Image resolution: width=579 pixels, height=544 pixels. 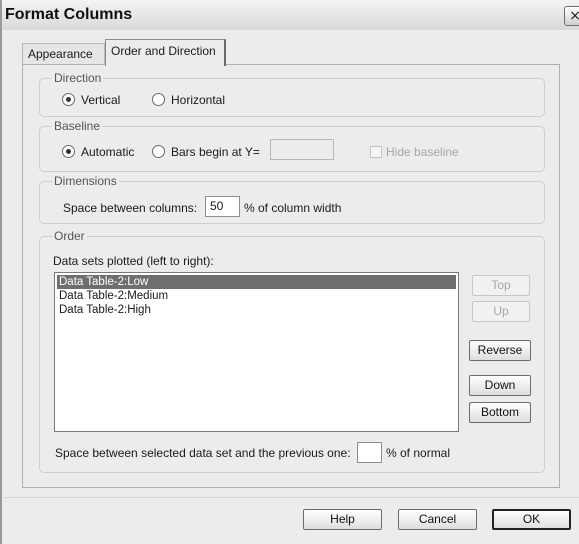 What do you see at coordinates (256, 310) in the screenshot?
I see `list-item: Data Table-2:High` at bounding box center [256, 310].